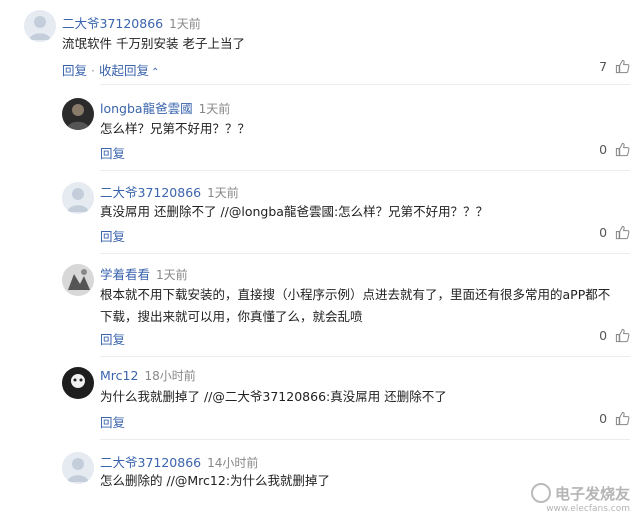  Describe the element at coordinates (125, 274) in the screenshot. I see `username: 学着看看` at that location.